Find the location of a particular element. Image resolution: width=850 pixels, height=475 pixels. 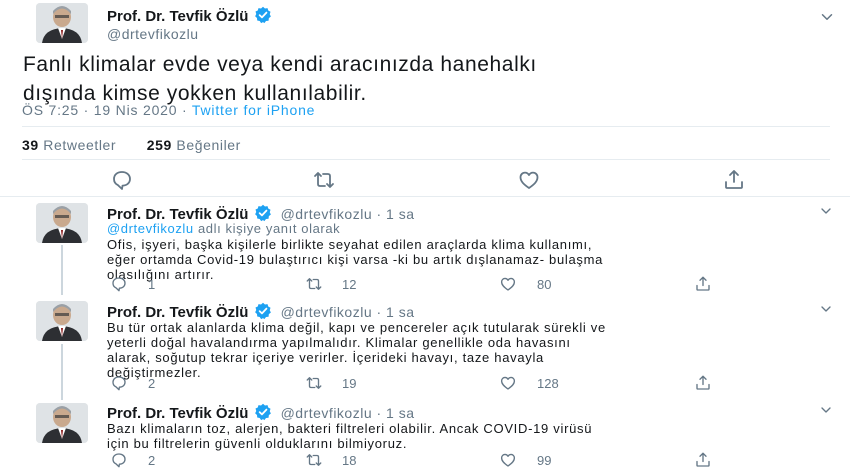

like-count: 99 is located at coordinates (544, 460).